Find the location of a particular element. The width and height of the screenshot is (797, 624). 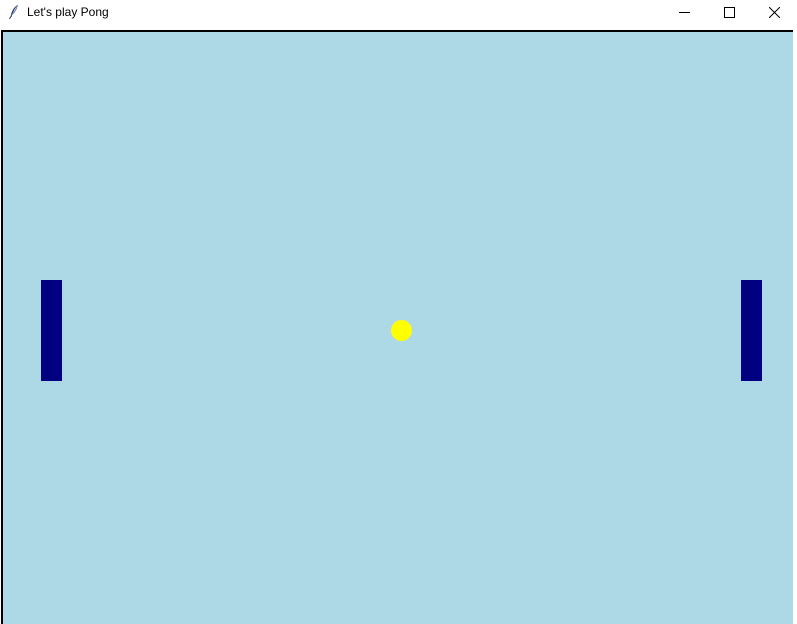

left-paddle is located at coordinates (51, 330).